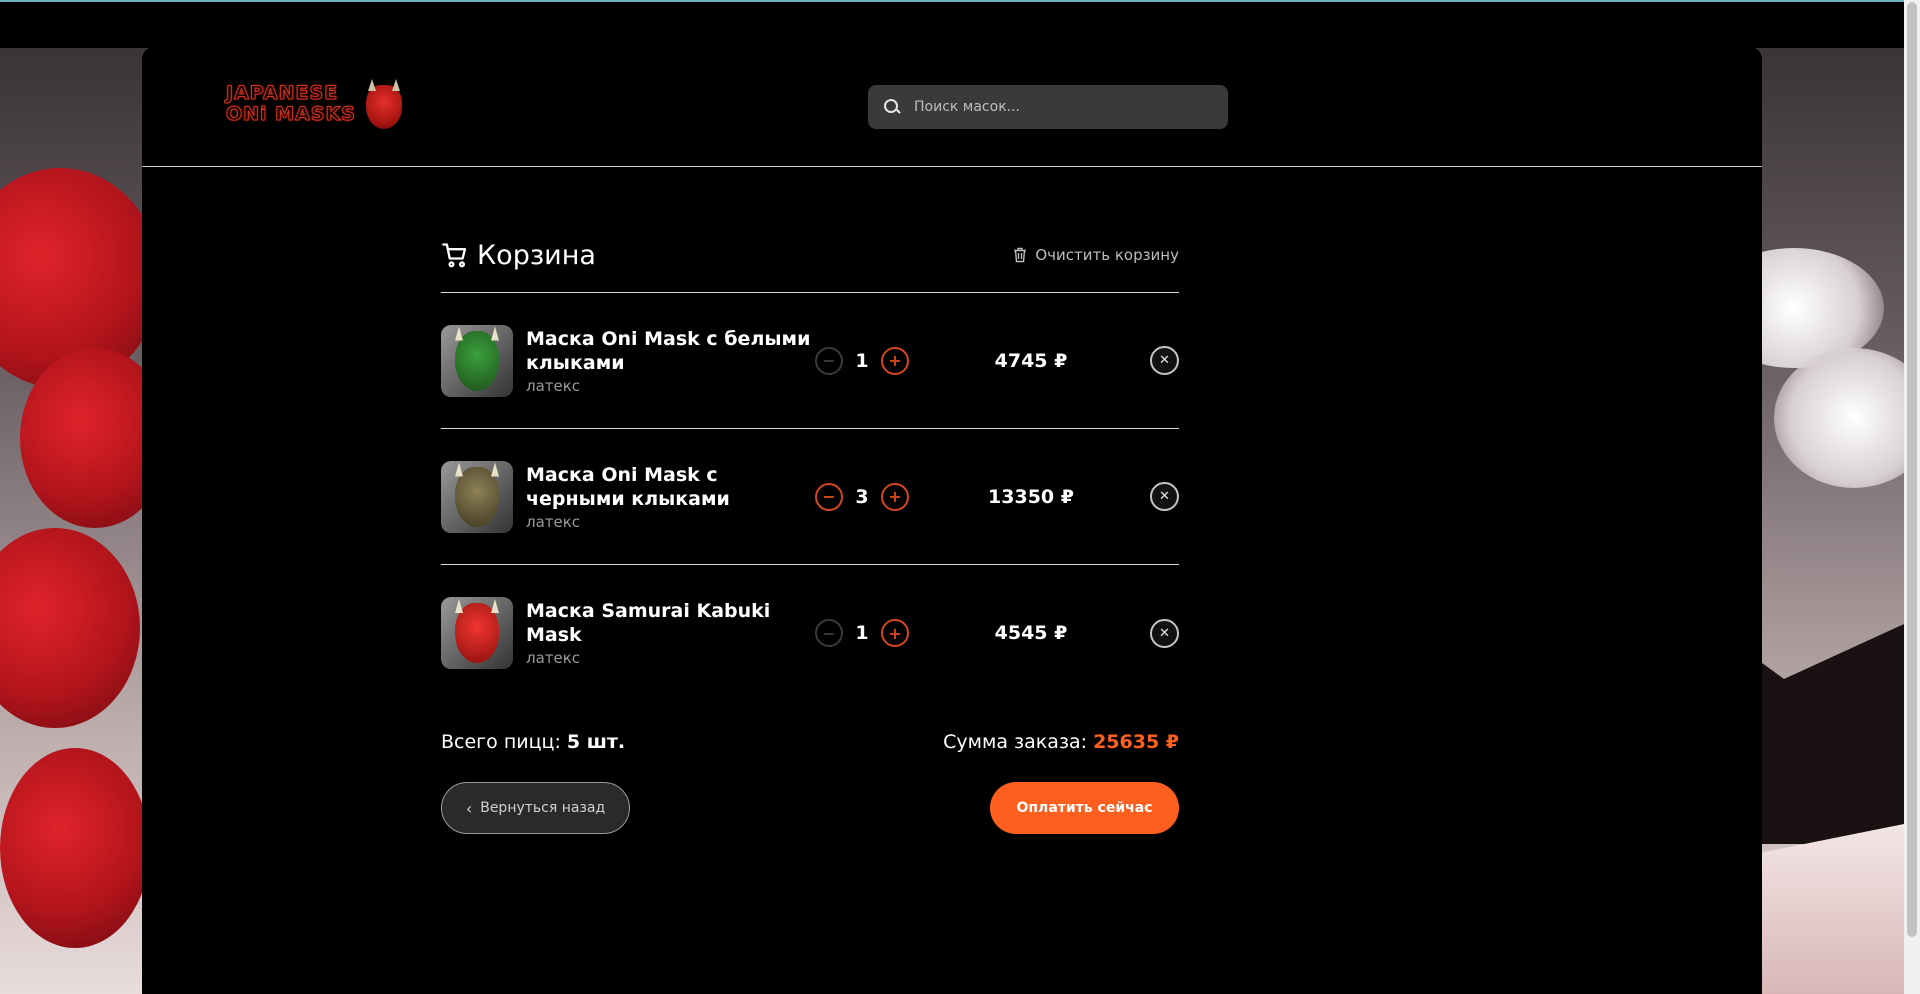 This screenshot has height=994, width=1920. What do you see at coordinates (543, 808) in the screenshot?
I see `back-button-label: Вернуться назад` at bounding box center [543, 808].